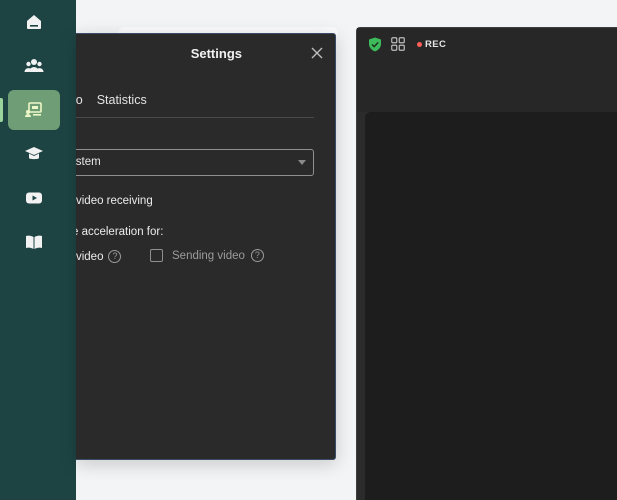 This screenshot has height=500, width=617. I want to click on recording-dot-icon, so click(419, 44).